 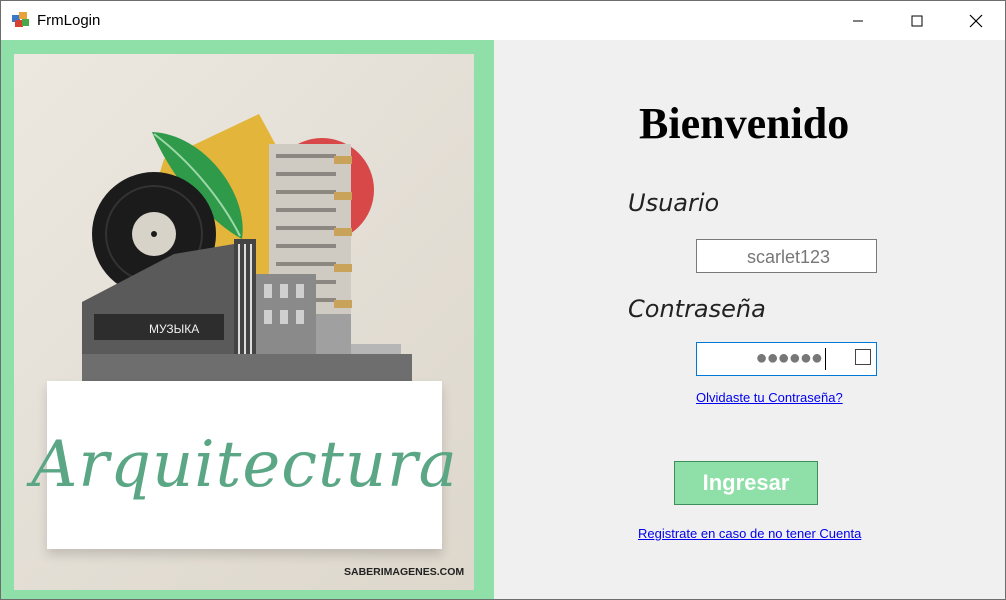 I want to click on username-input: scarlet123, so click(x=786, y=256).